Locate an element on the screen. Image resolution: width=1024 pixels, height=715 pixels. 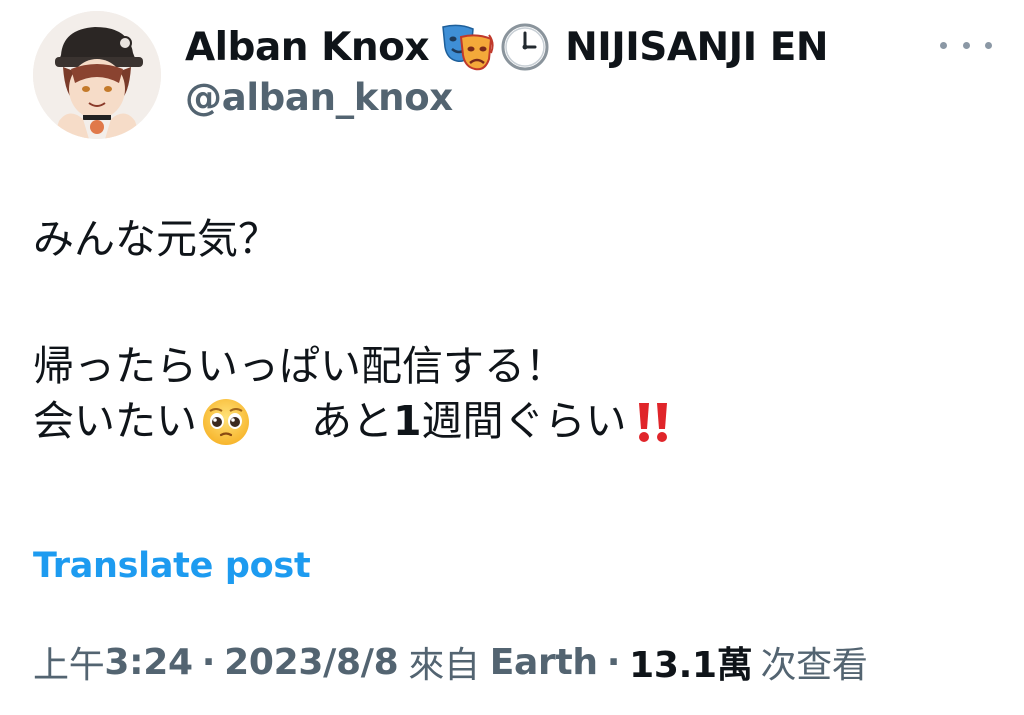
tweet-line-3-part-2b: 週間ぐらい is located at coordinates (524, 421).